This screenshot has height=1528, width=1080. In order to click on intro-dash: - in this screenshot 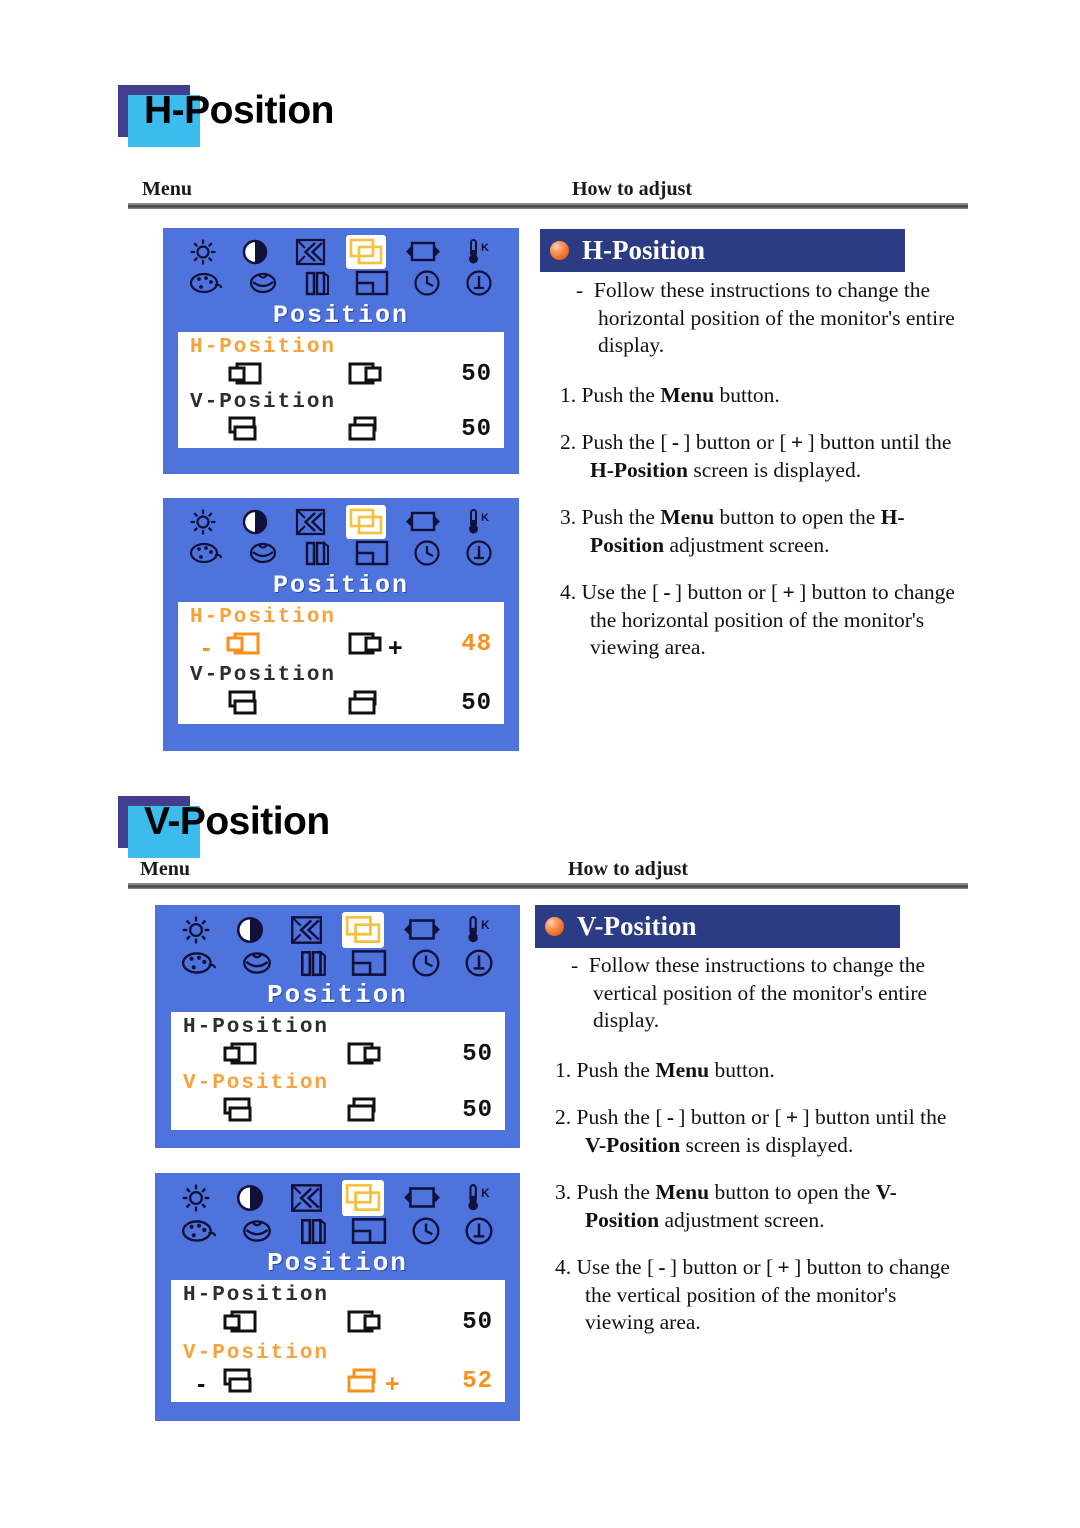, I will do `click(575, 965)`.